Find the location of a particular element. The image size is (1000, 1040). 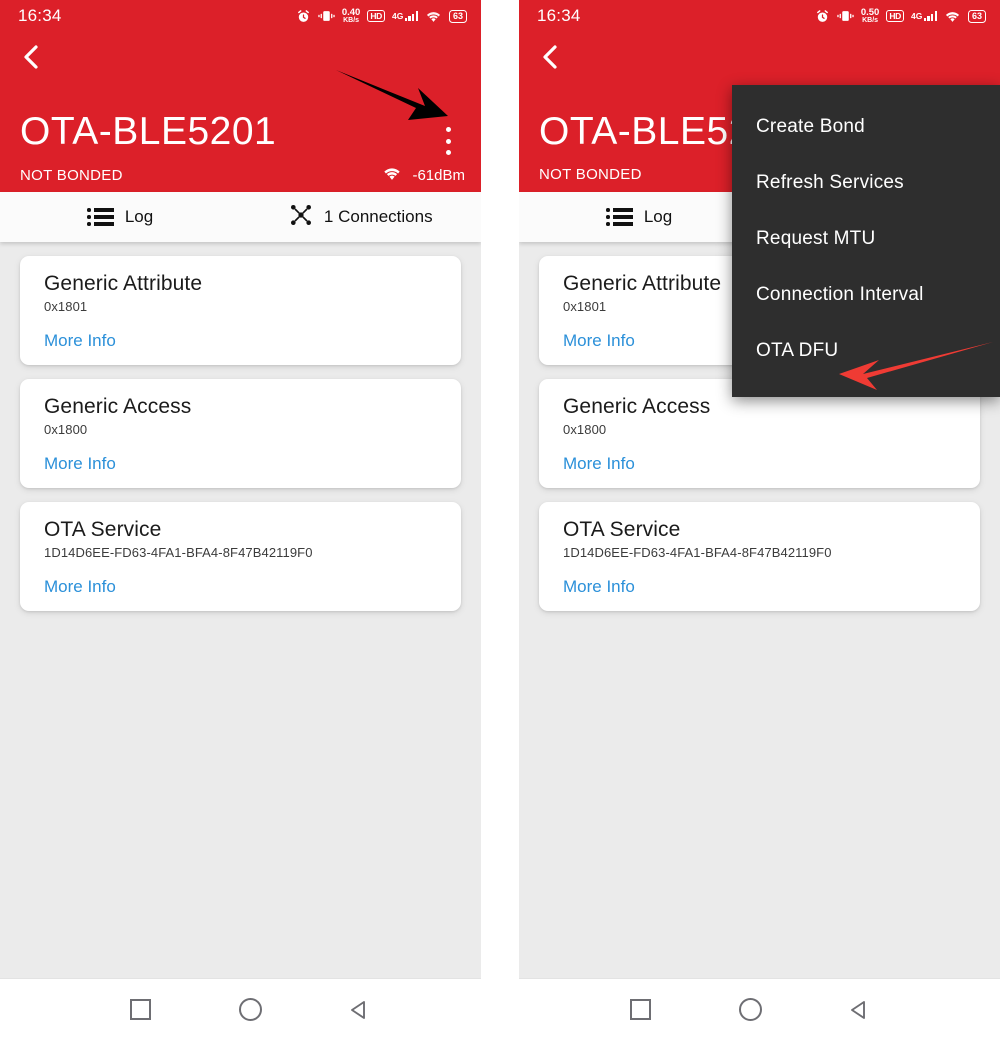

network-speed-icon: 0.50 KB/s is located at coordinates (870, 16).